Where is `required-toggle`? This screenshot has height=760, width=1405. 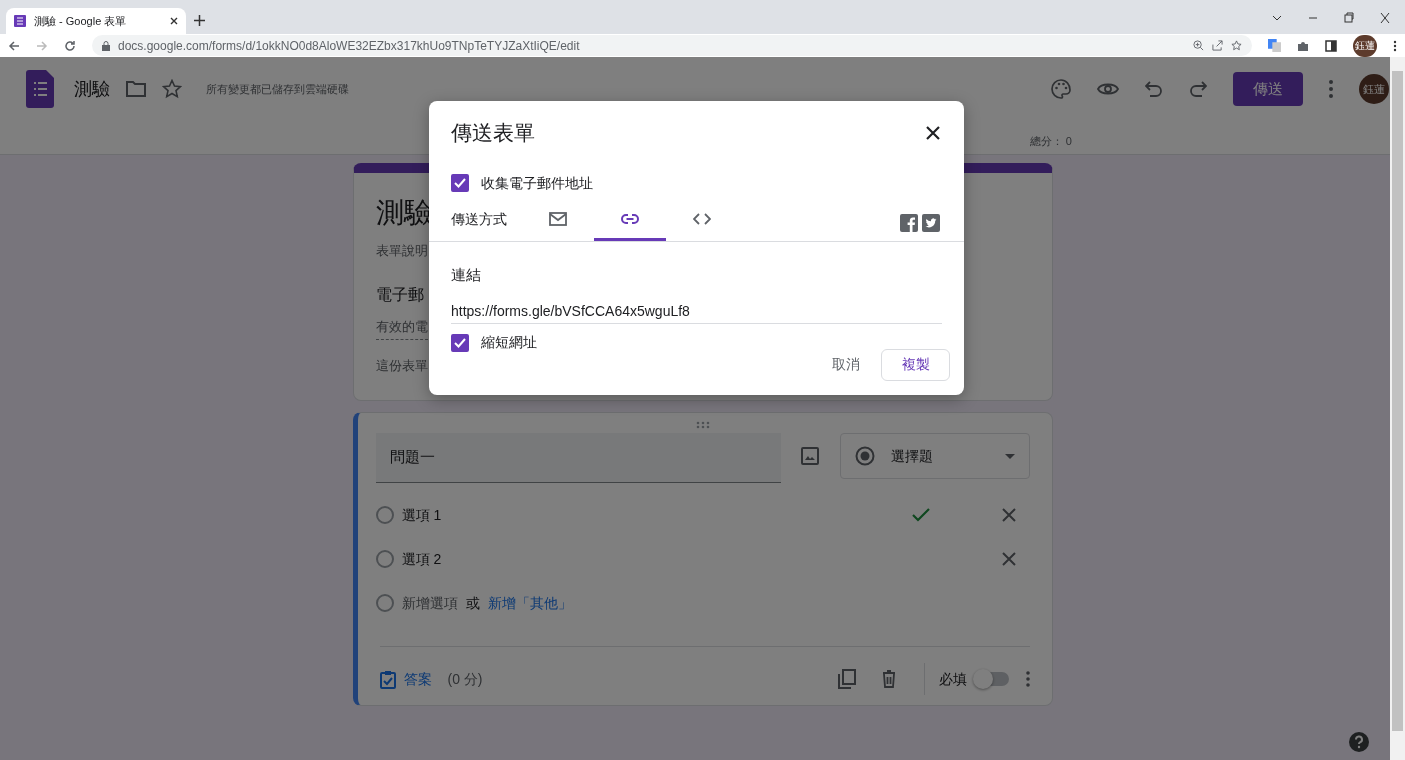 required-toggle is located at coordinates (991, 679).